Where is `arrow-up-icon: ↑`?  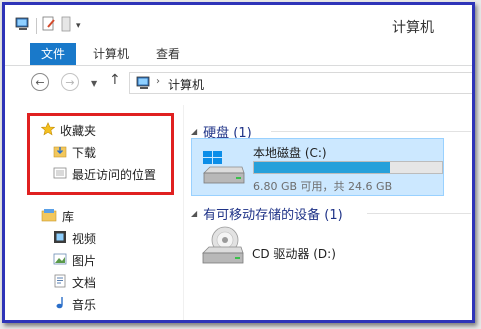
arrow-up-icon: ↑ is located at coordinates (115, 80).